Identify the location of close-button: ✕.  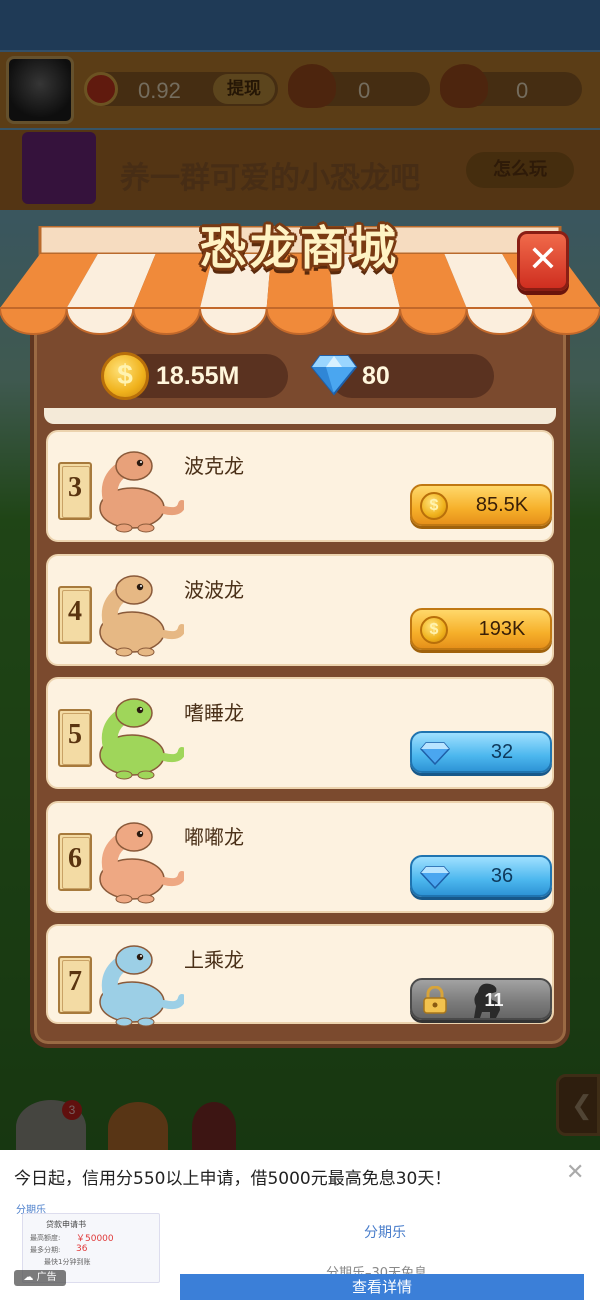
(543, 261).